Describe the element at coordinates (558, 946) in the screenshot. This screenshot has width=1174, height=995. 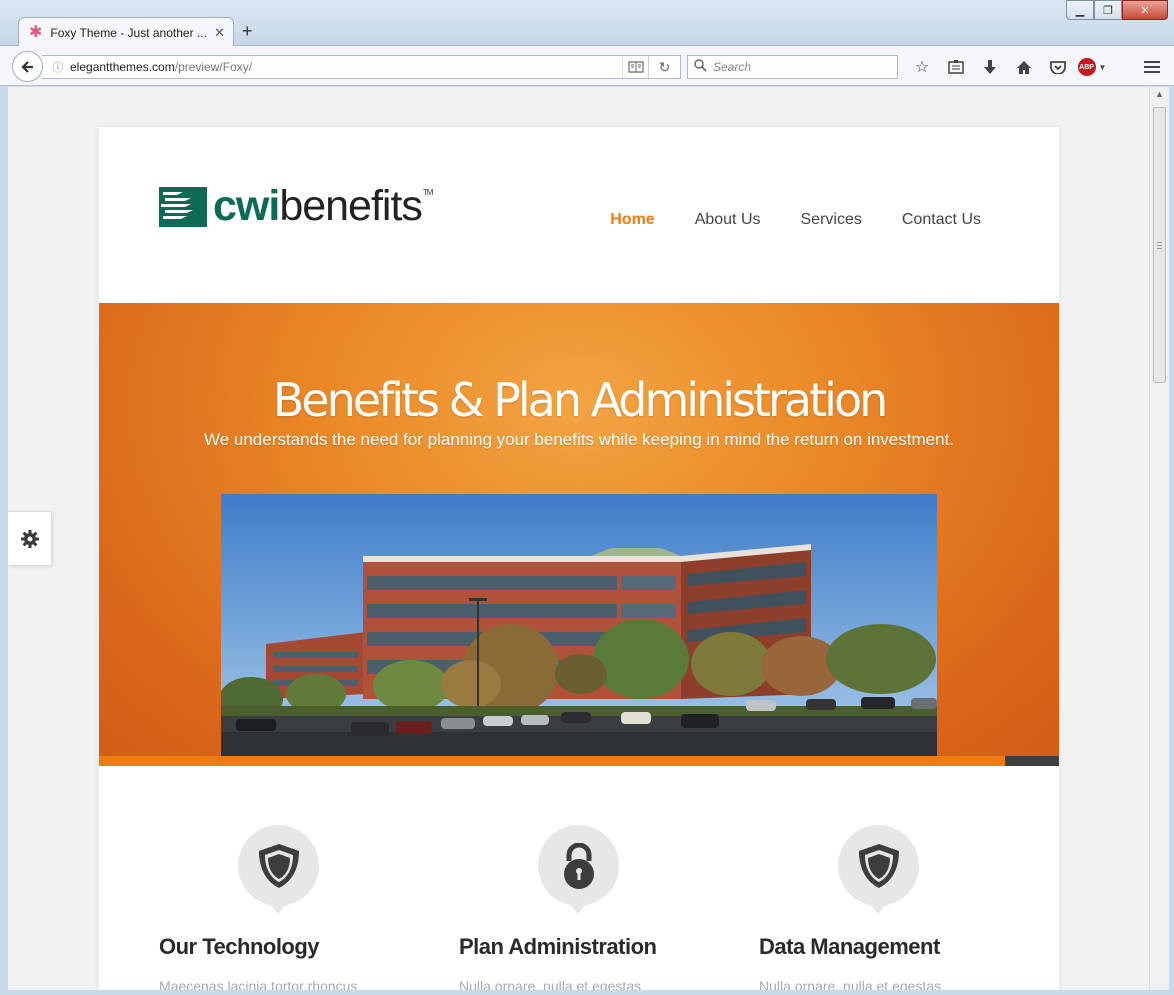
I see `feature-title: Plan Administration` at that location.